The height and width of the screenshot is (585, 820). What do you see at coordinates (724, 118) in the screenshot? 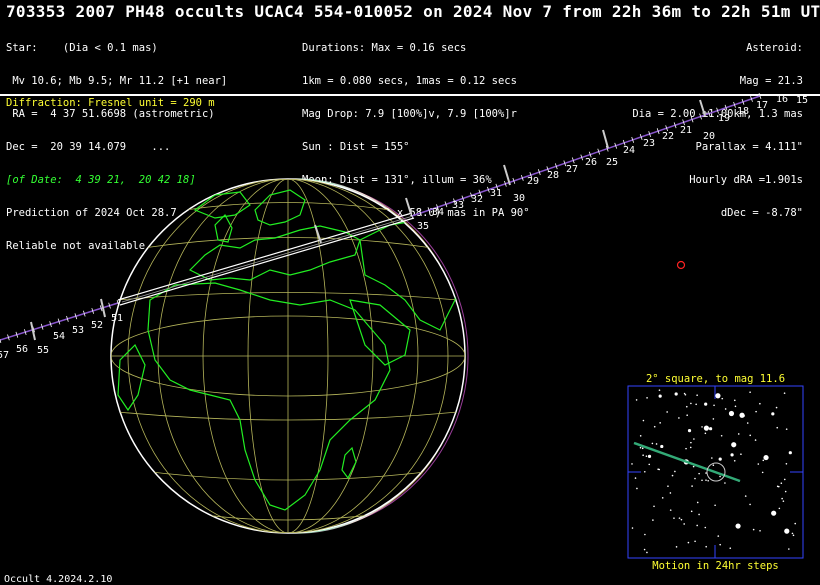
I see `track-label-19: 19` at bounding box center [724, 118].